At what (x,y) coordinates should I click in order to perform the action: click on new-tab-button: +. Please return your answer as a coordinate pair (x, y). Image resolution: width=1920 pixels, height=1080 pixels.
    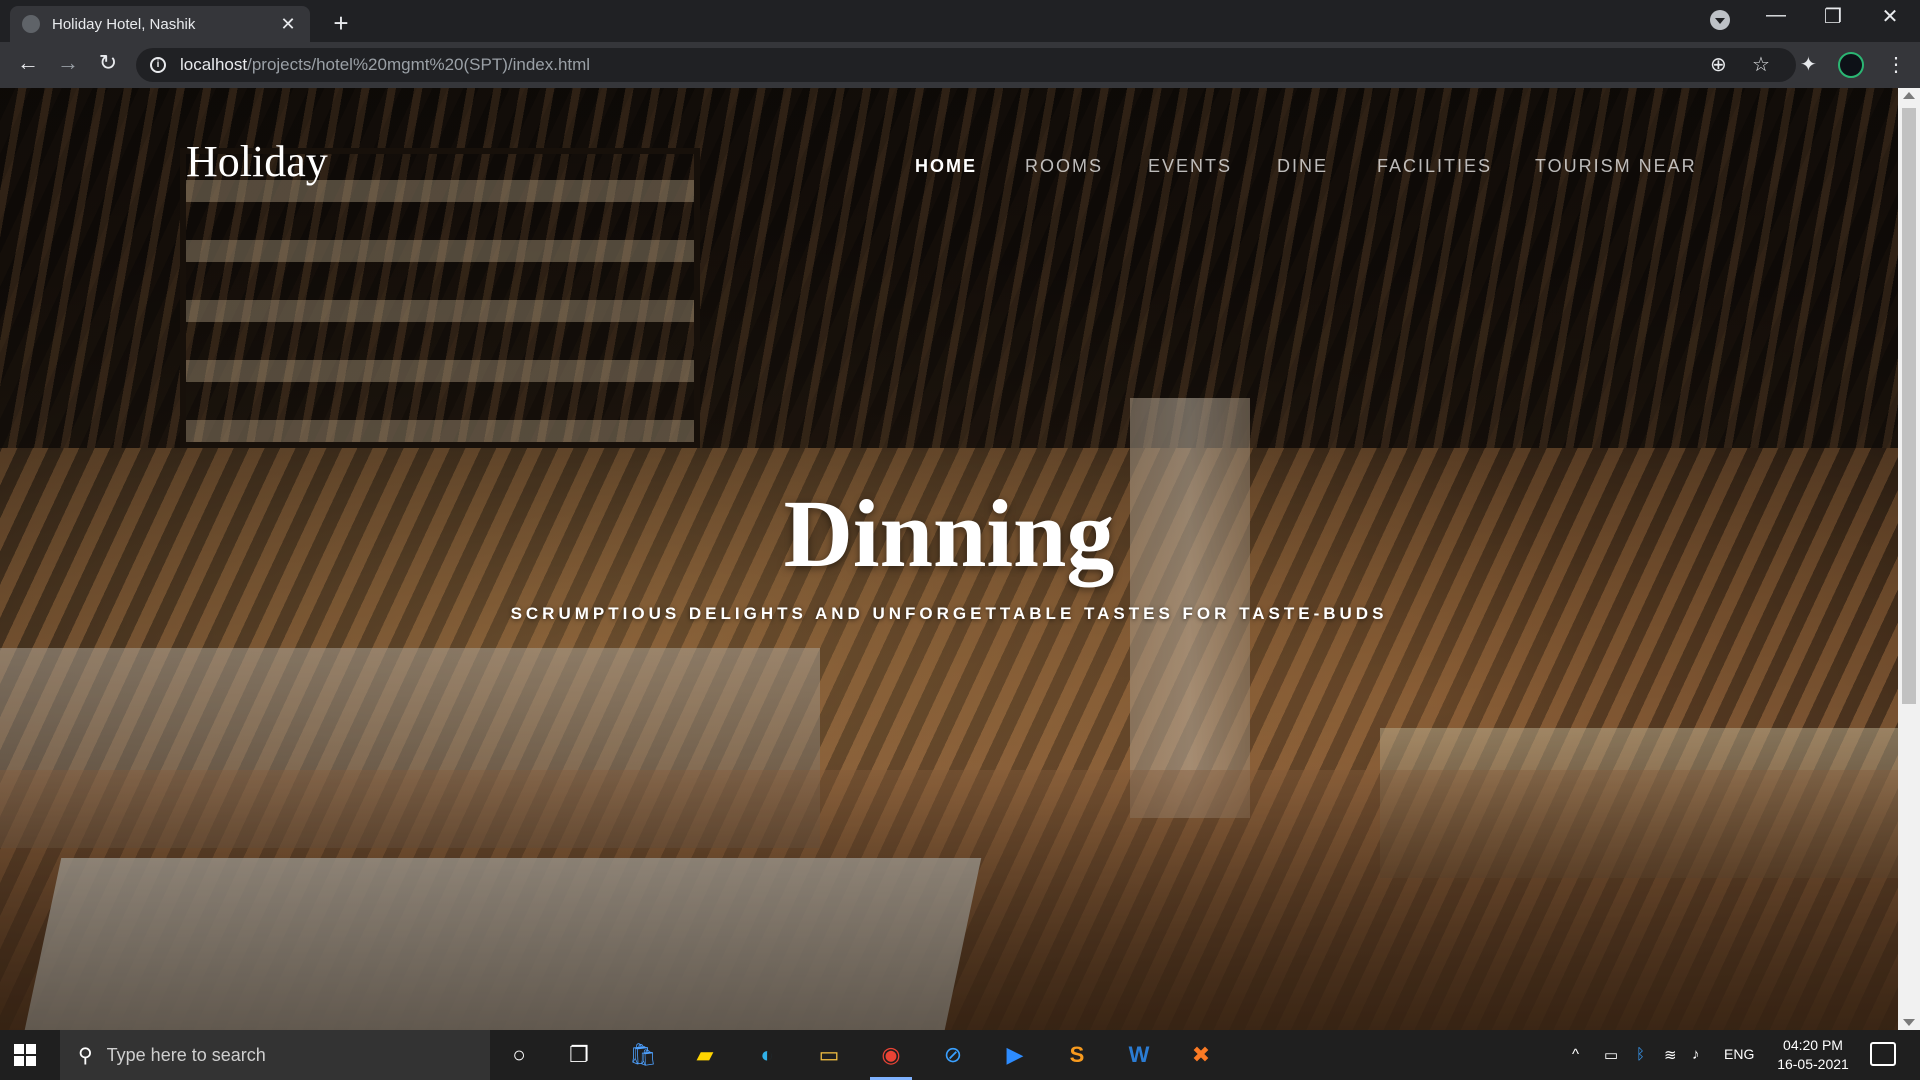
    Looking at the image, I should click on (341, 23).